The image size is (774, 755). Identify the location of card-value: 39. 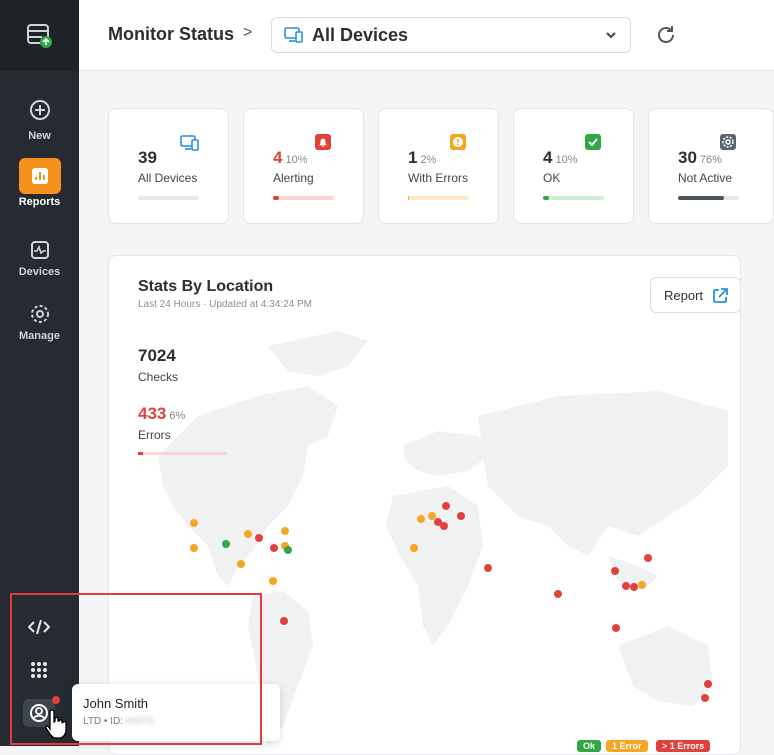
(147, 157).